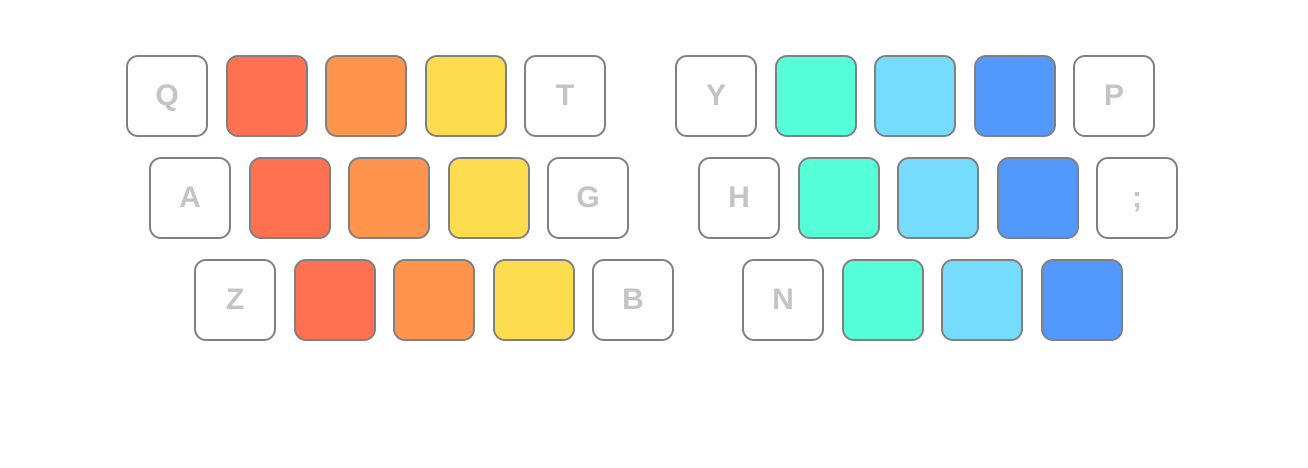 This screenshot has width=1308, height=468. I want to click on key-a: A, so click(190, 198).